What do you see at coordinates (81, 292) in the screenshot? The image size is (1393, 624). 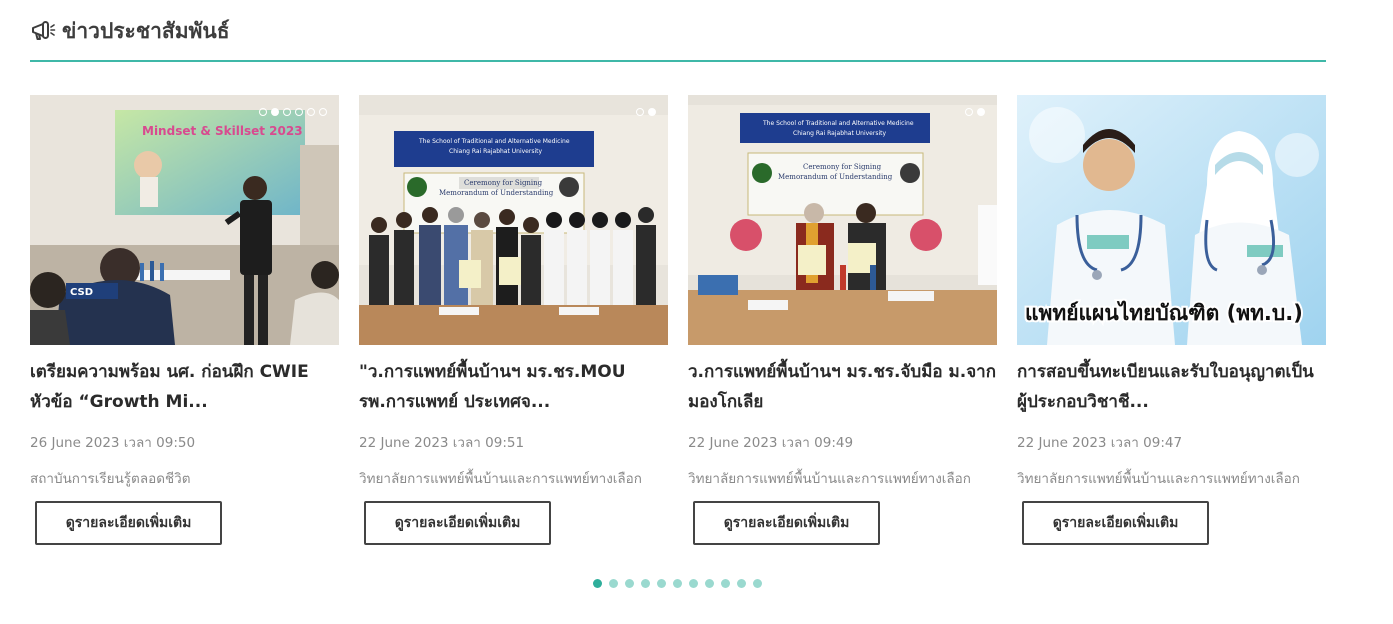 I see `image-badge: CSD` at bounding box center [81, 292].